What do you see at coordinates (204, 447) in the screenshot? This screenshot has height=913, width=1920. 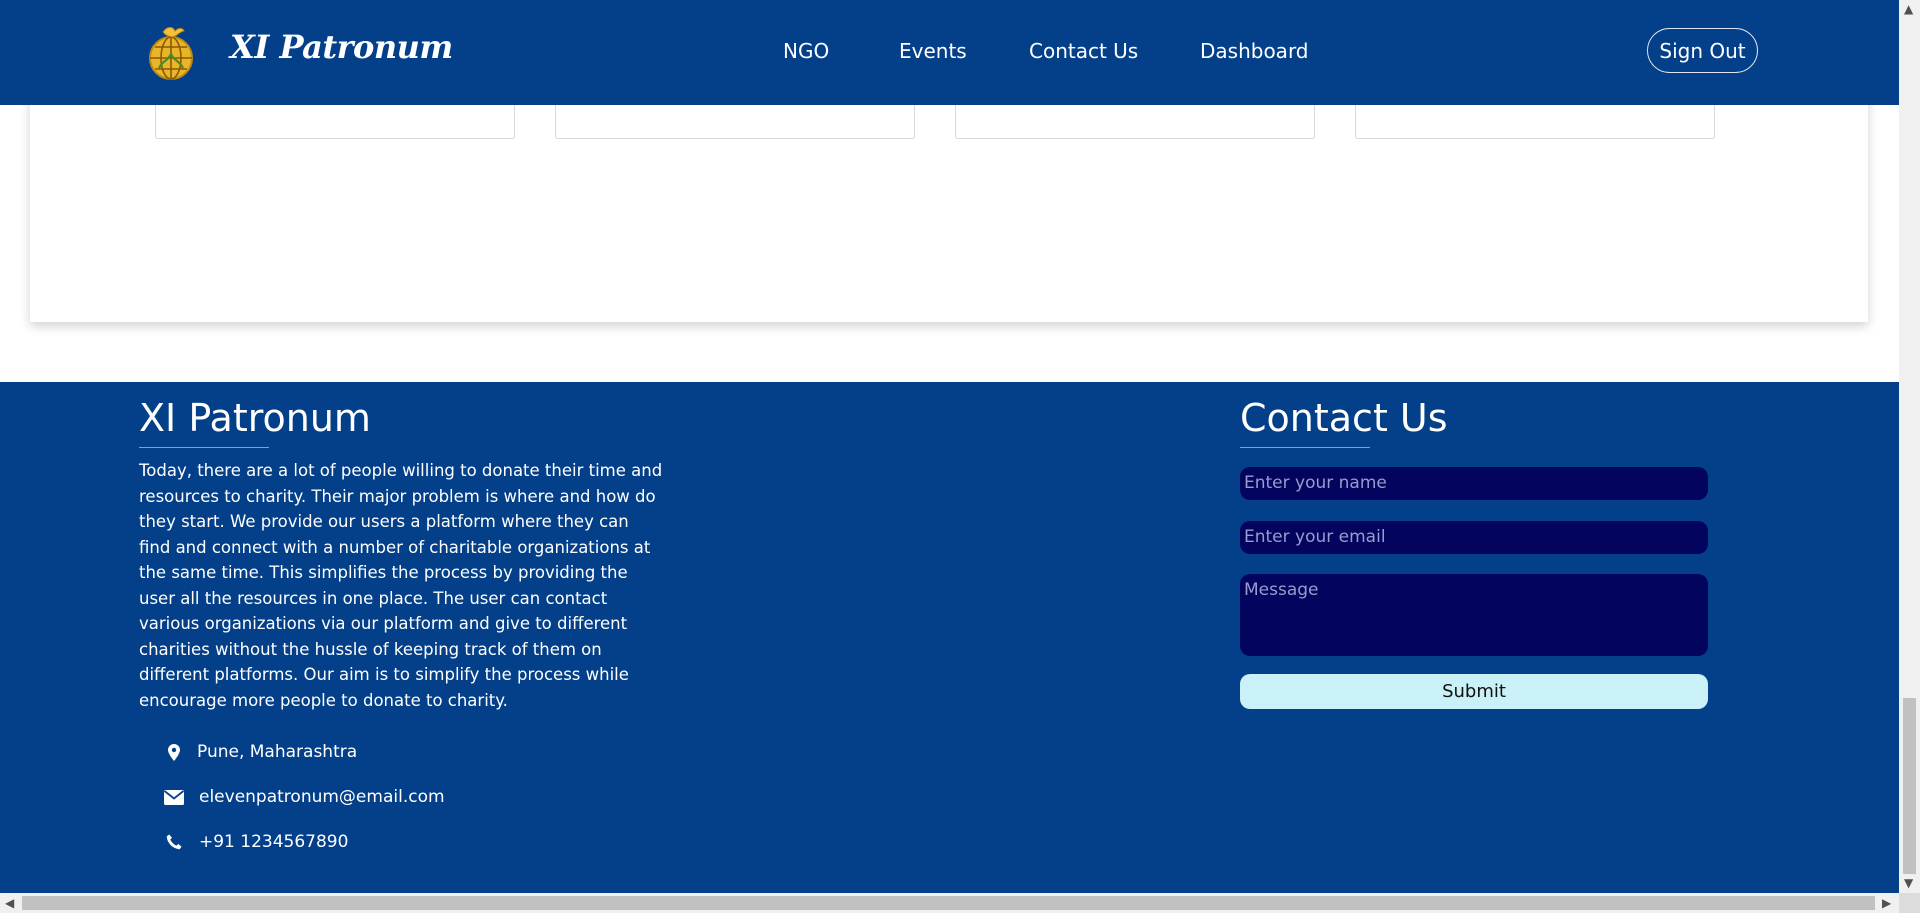 I see `about-title-underline` at bounding box center [204, 447].